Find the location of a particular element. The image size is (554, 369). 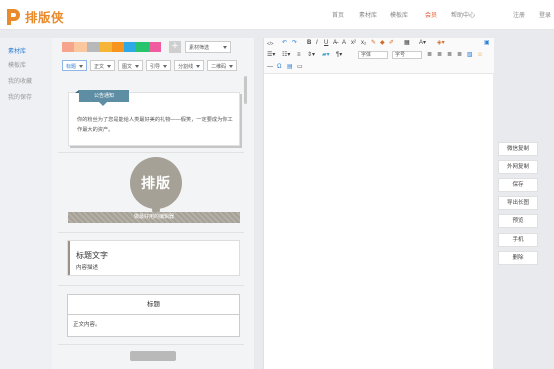

align-center-icon: ≣ is located at coordinates (439, 55).